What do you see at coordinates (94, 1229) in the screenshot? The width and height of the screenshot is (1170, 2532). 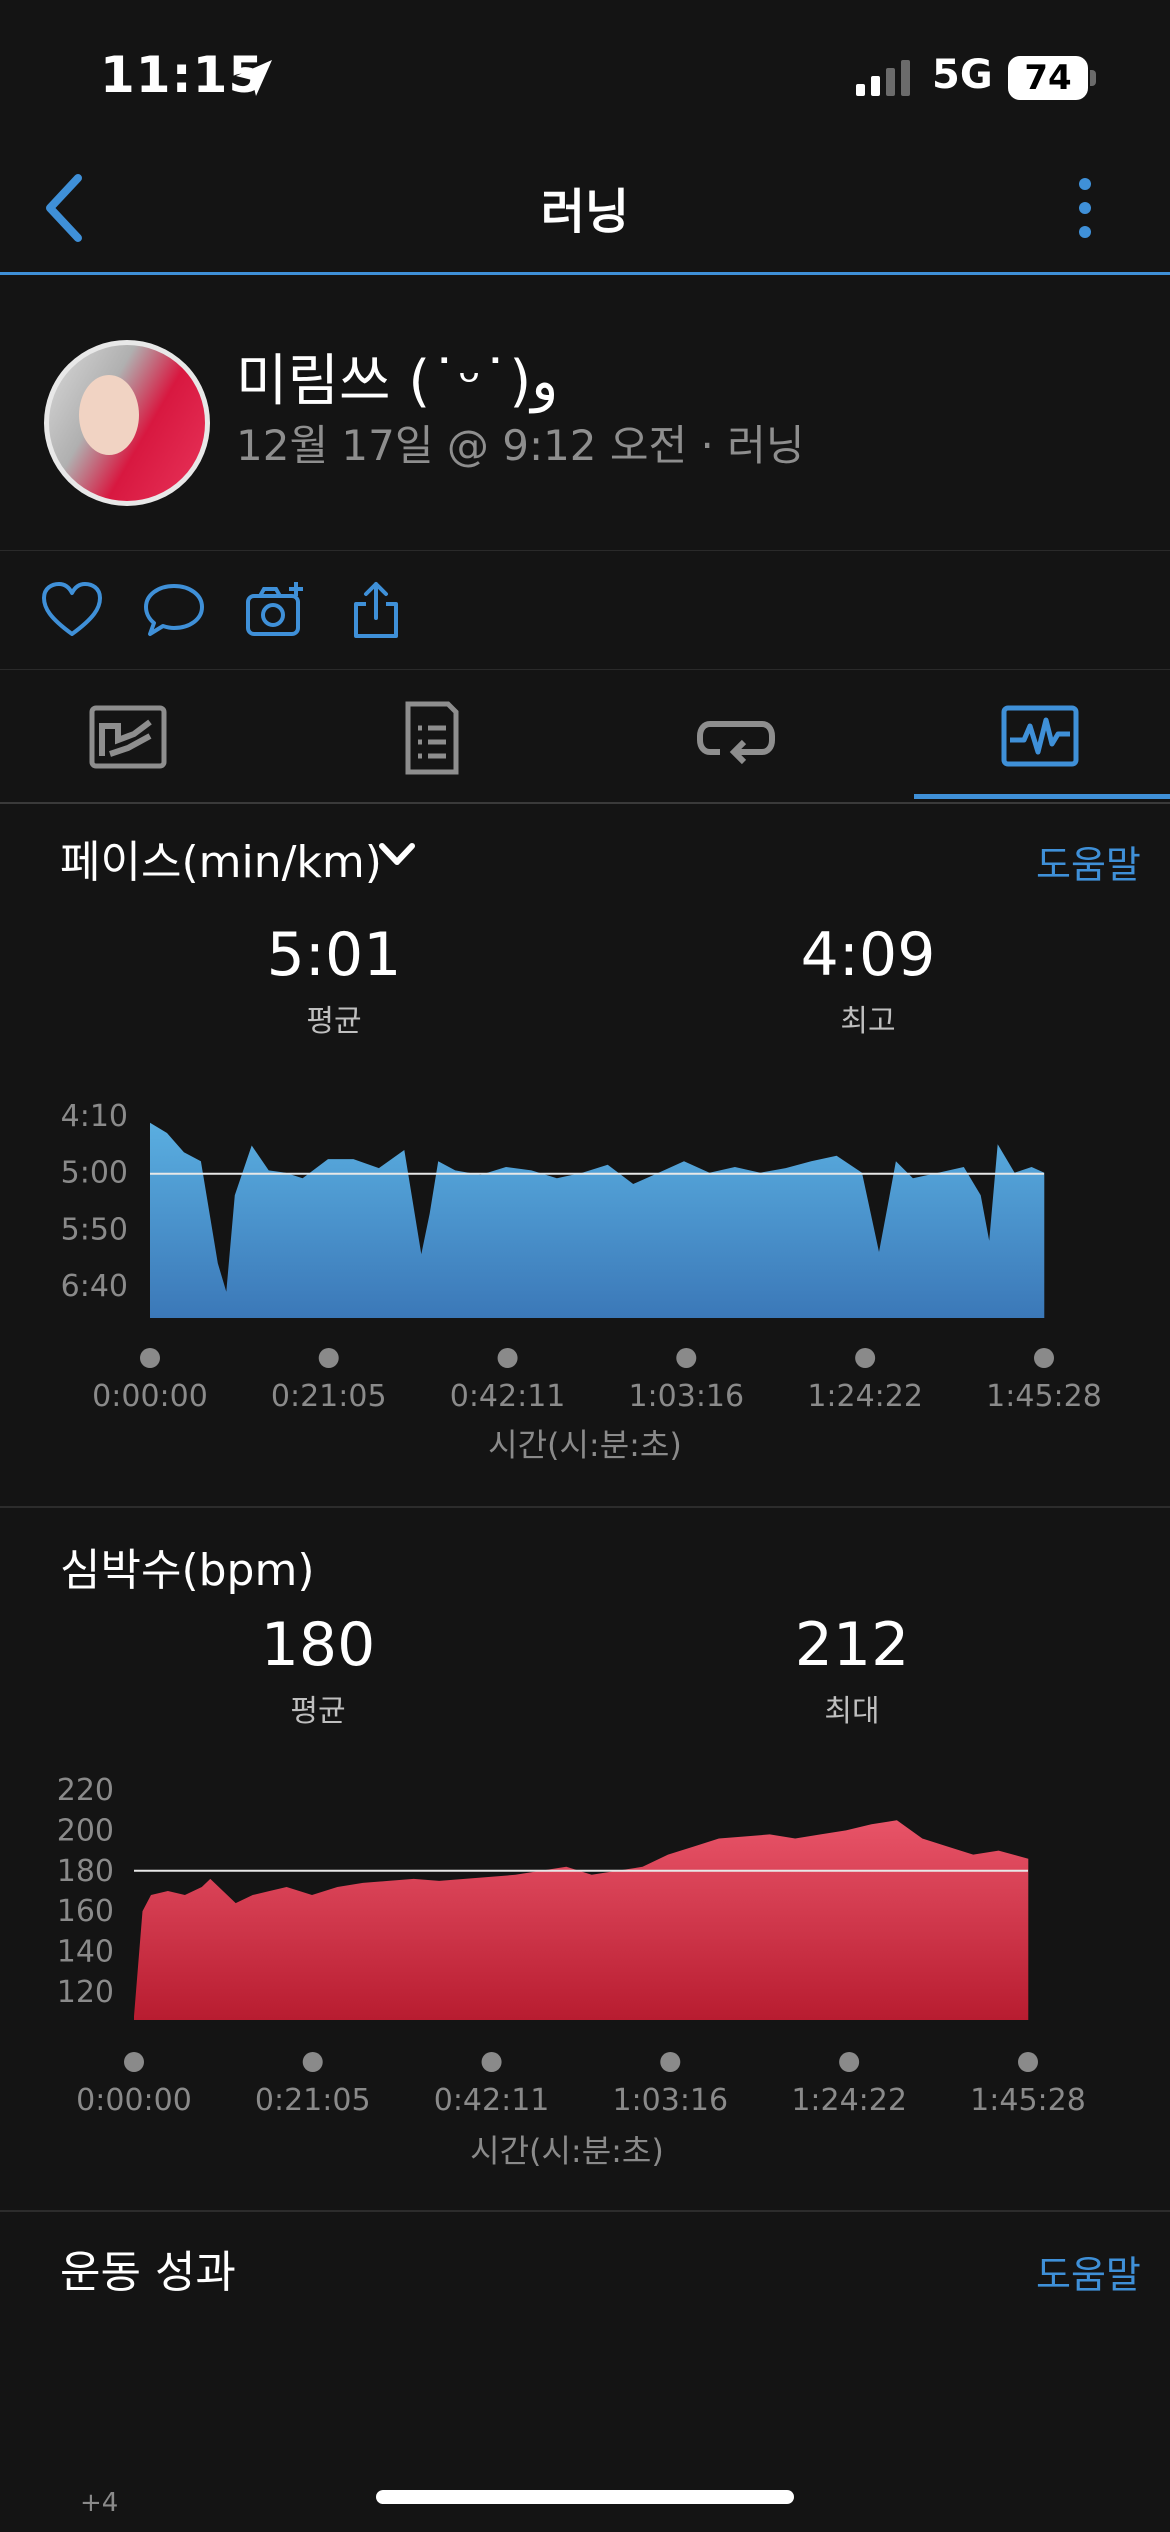 I see `pace-y-tick: 5:50` at bounding box center [94, 1229].